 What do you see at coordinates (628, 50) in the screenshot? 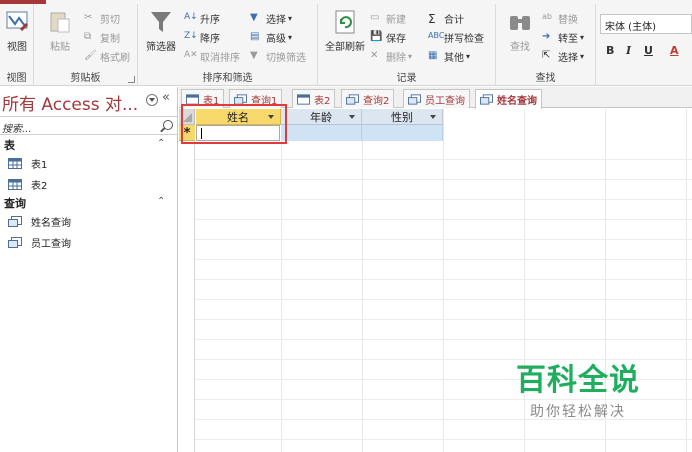
I see `italic-button: I` at bounding box center [628, 50].